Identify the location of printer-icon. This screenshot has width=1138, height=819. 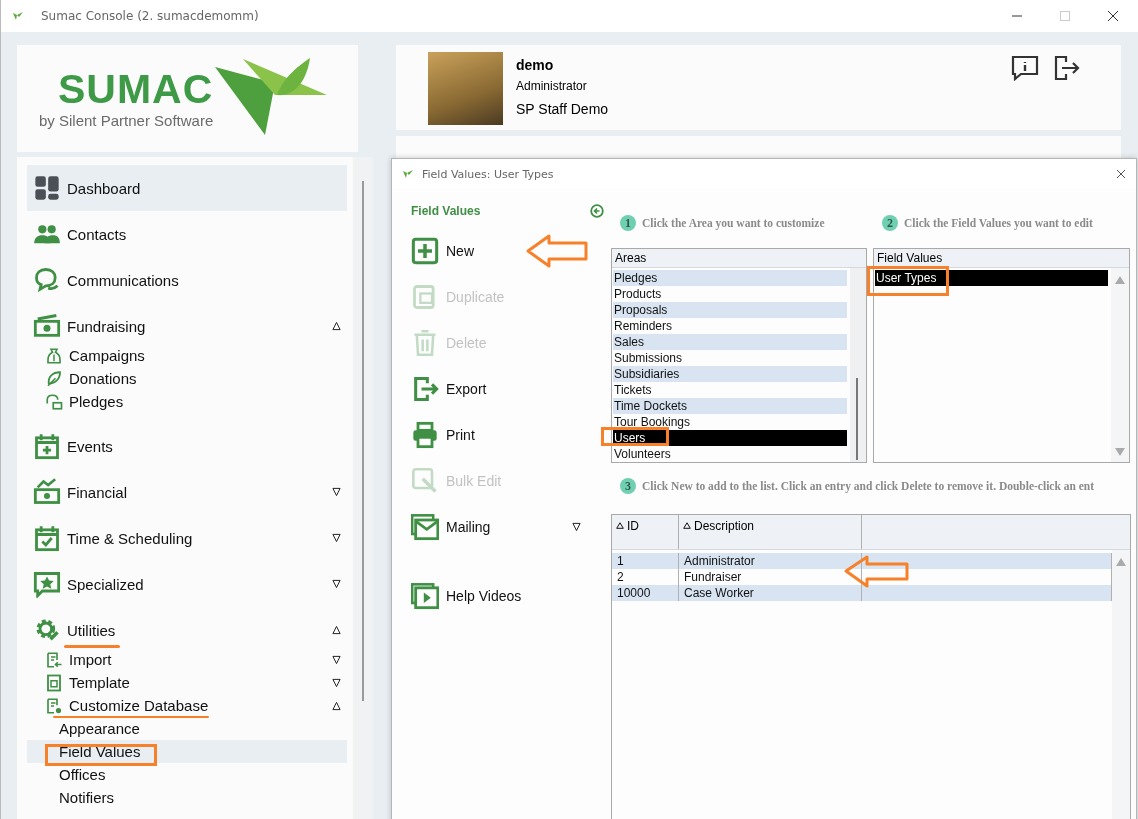
(425, 435).